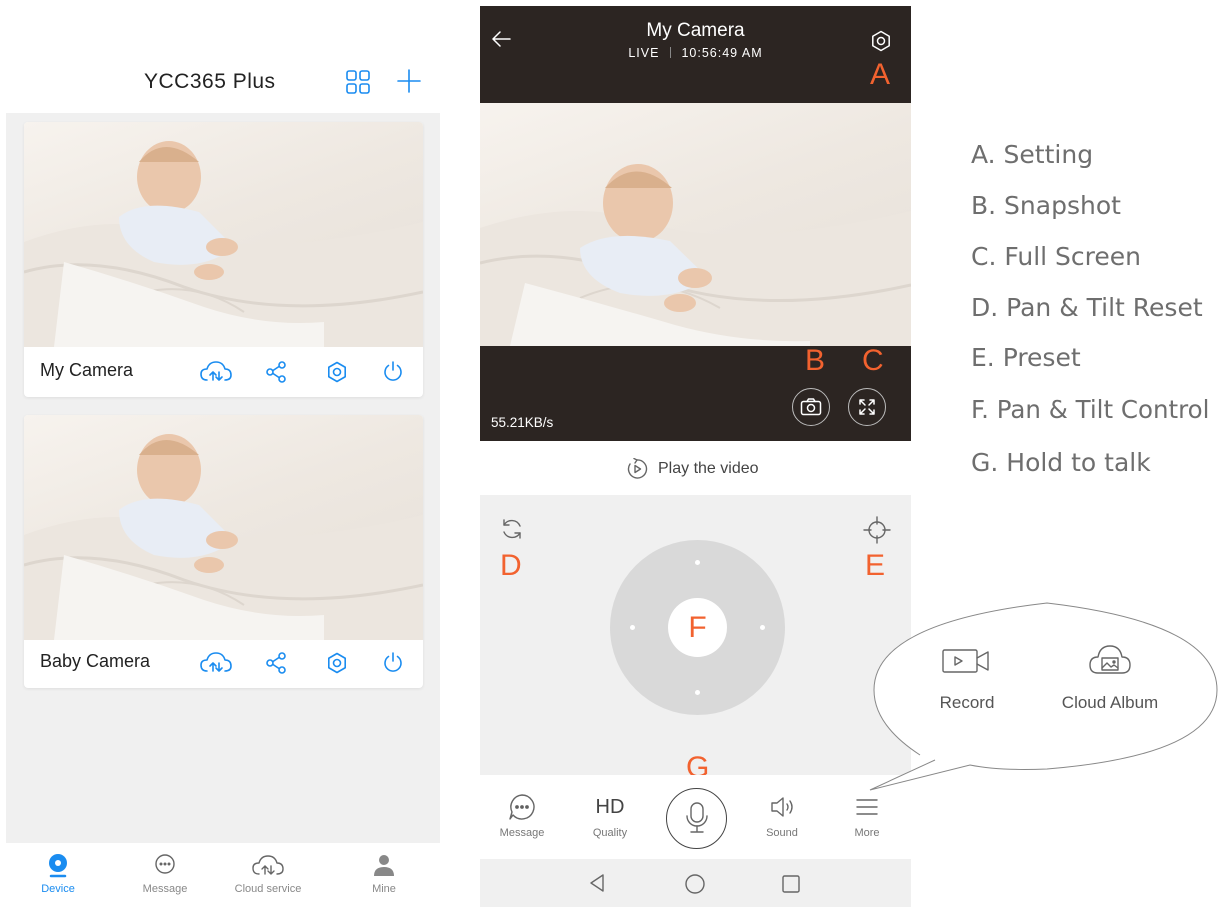  What do you see at coordinates (1090, 409) in the screenshot?
I see `legend-item: F. Pan & Tilt Control` at bounding box center [1090, 409].